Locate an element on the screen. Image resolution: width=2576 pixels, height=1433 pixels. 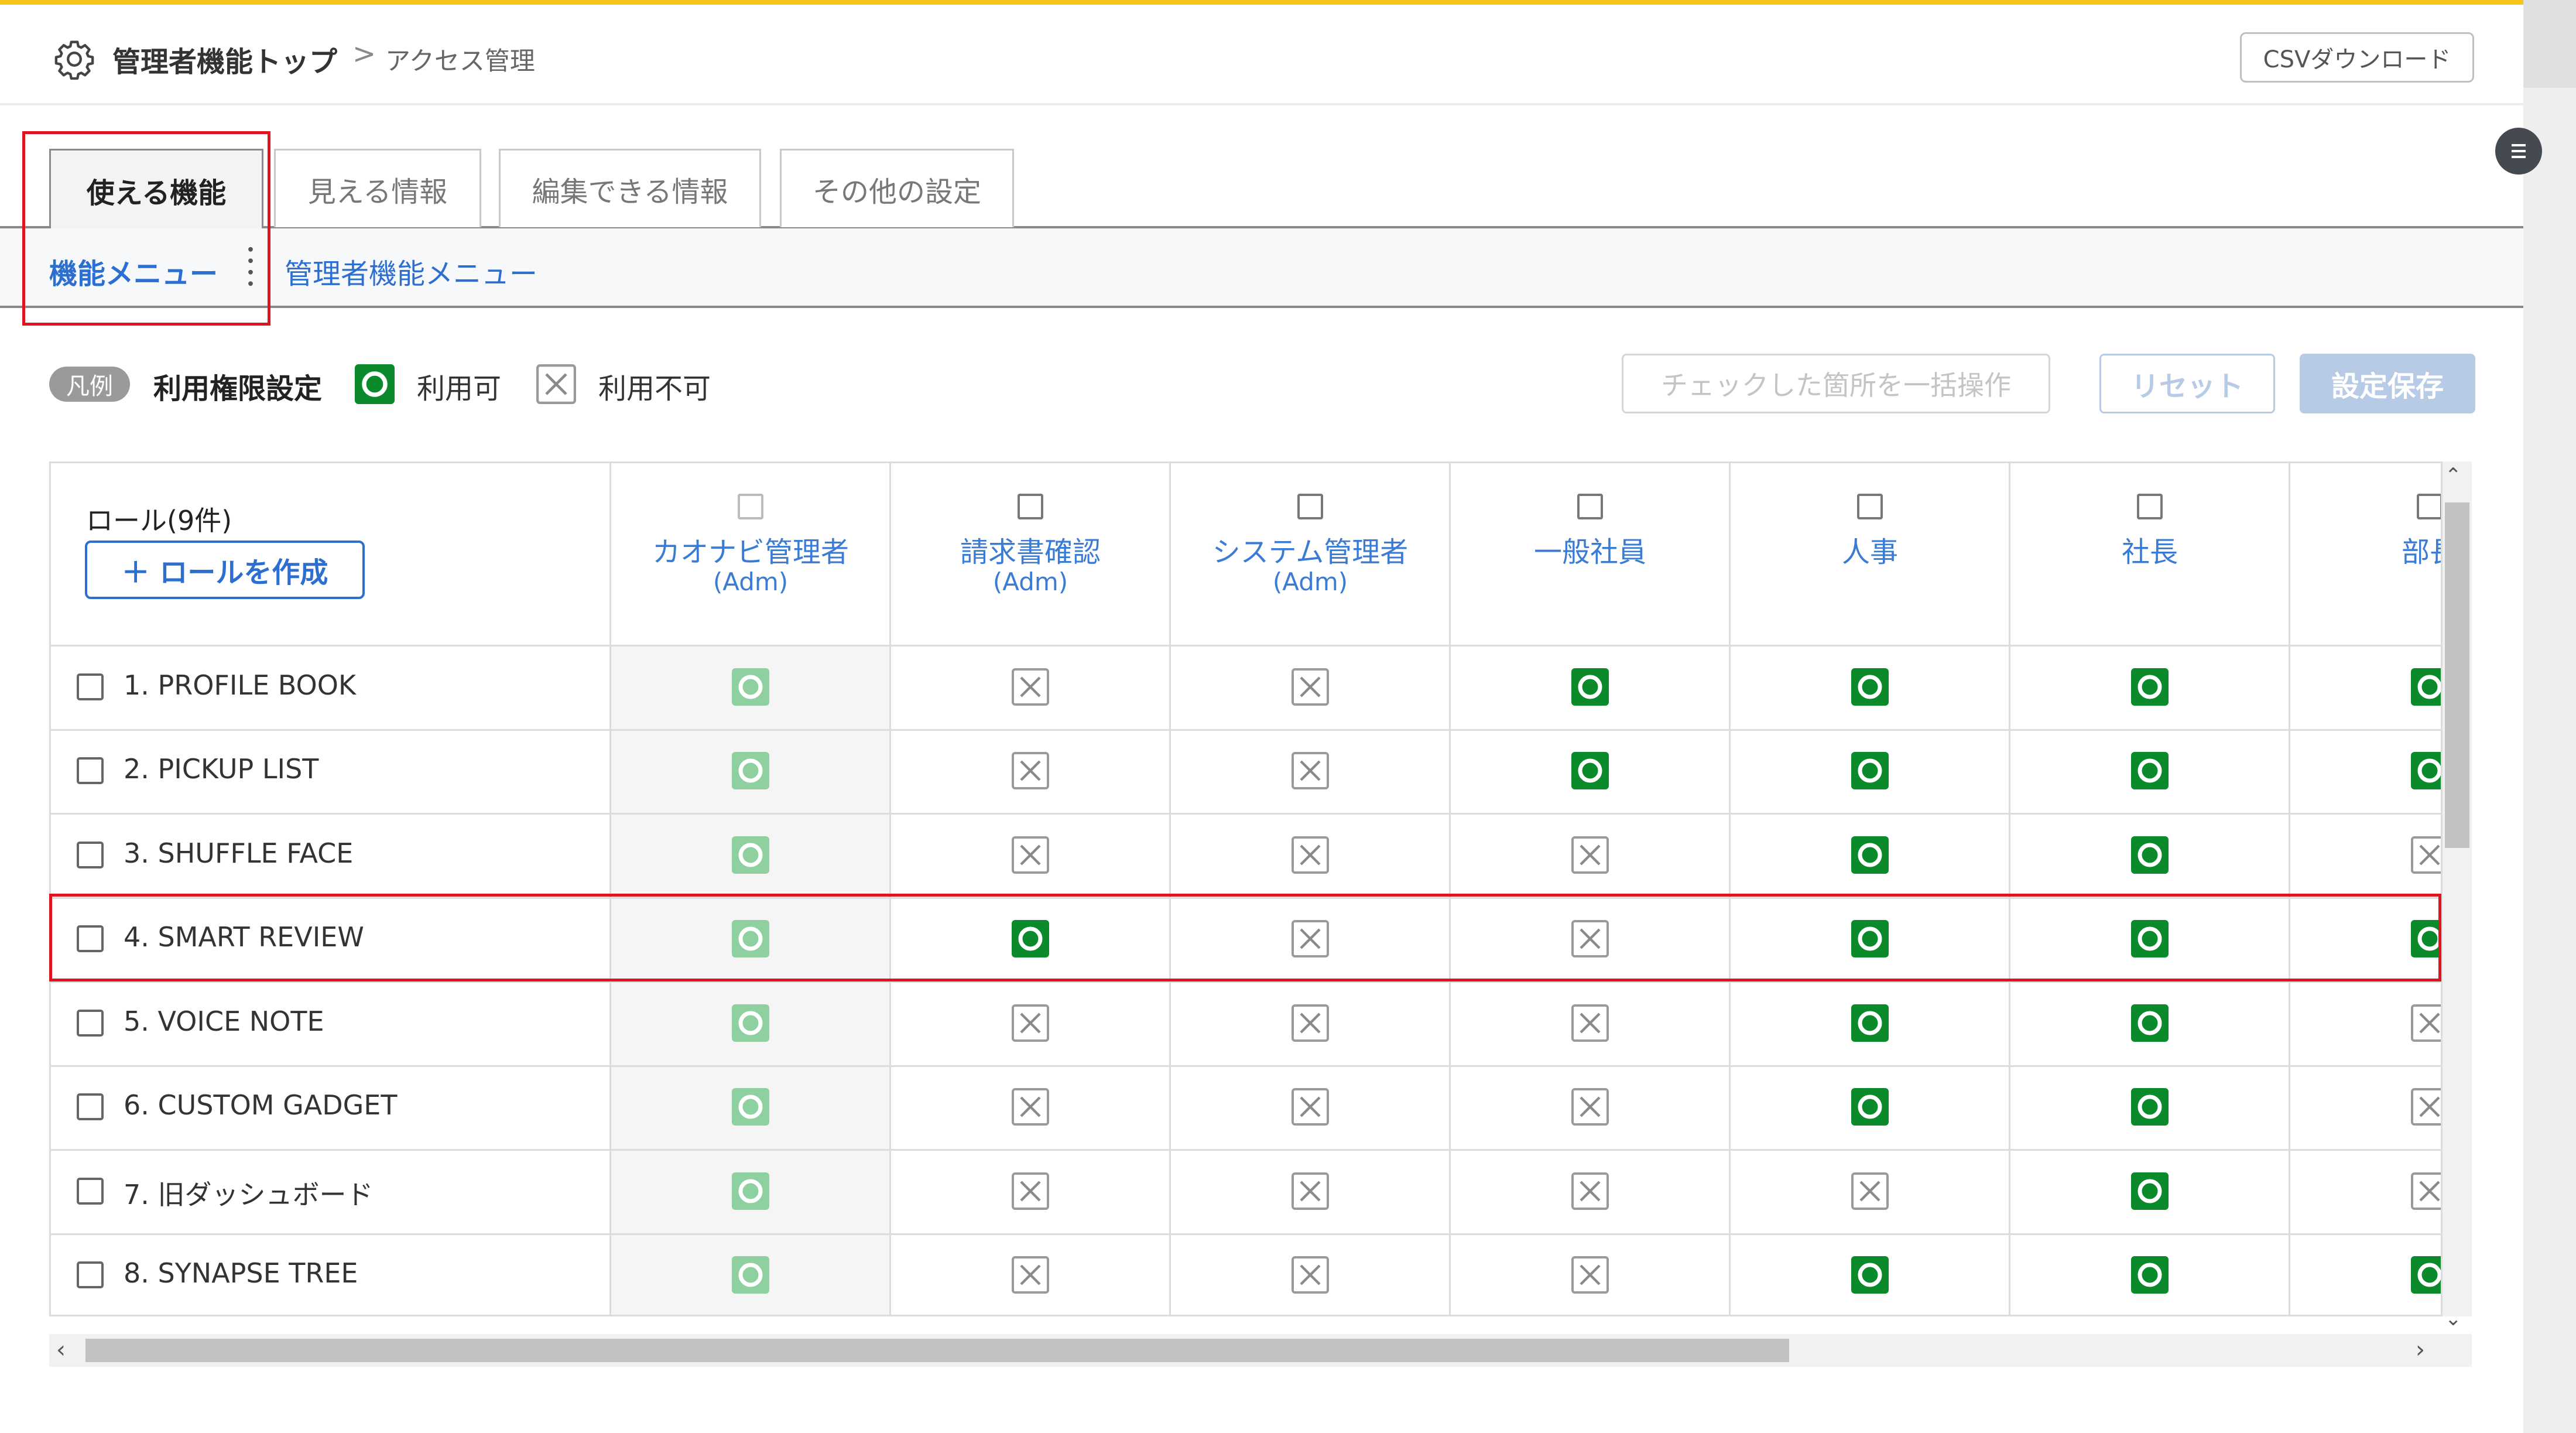
scroll-down-arrow-icon: ⌄ is located at coordinates (2453, 1319).